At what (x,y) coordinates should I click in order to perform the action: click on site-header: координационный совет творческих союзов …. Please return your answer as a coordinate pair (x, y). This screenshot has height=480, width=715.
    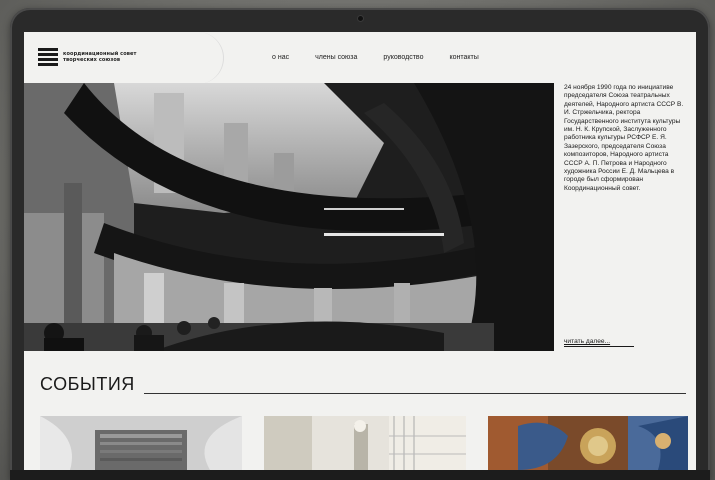
    Looking at the image, I should click on (360, 58).